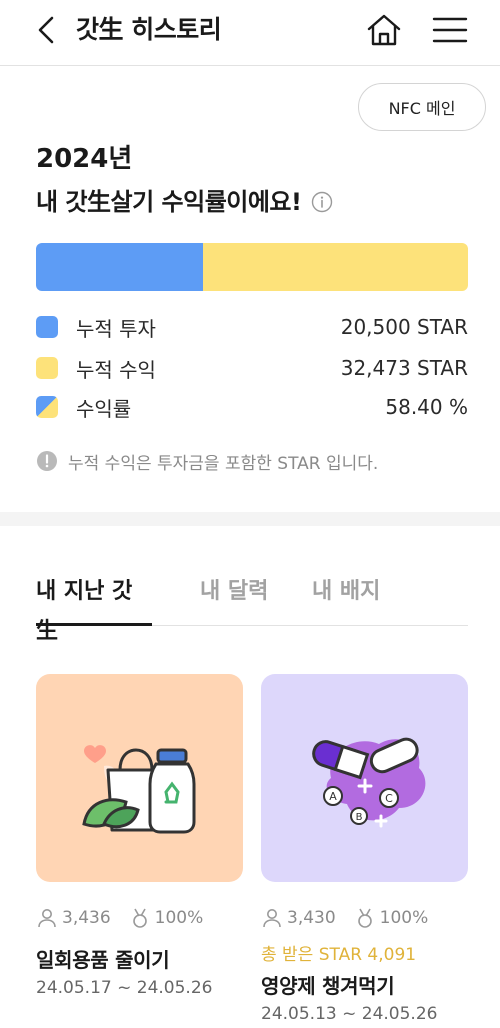 This screenshot has width=500, height=1028. I want to click on back-button, so click(48, 30).